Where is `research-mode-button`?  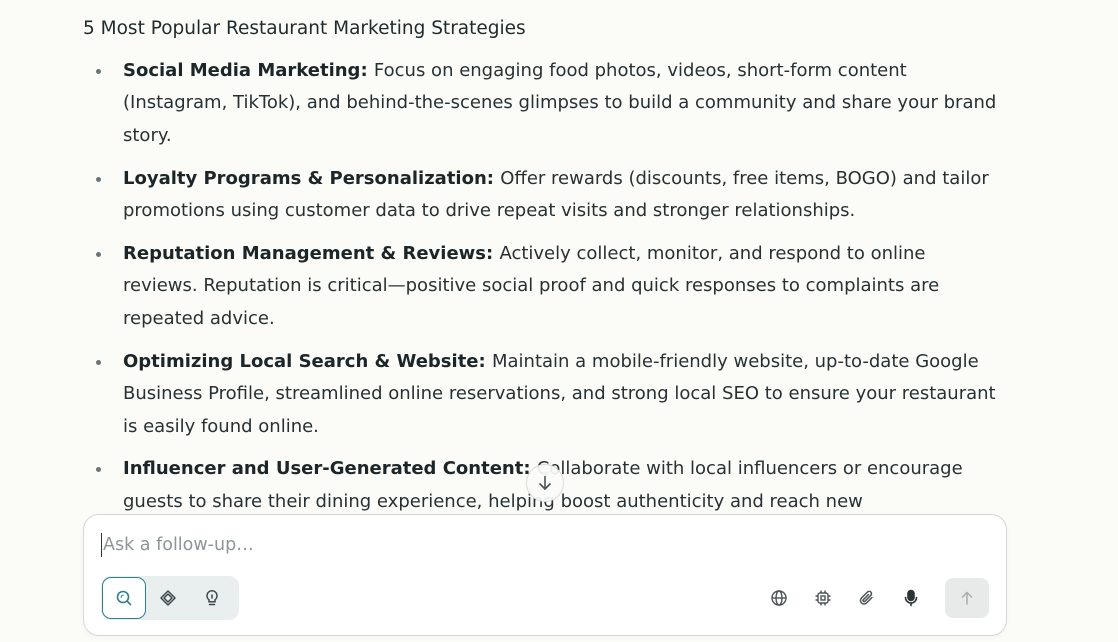 research-mode-button is located at coordinates (168, 598).